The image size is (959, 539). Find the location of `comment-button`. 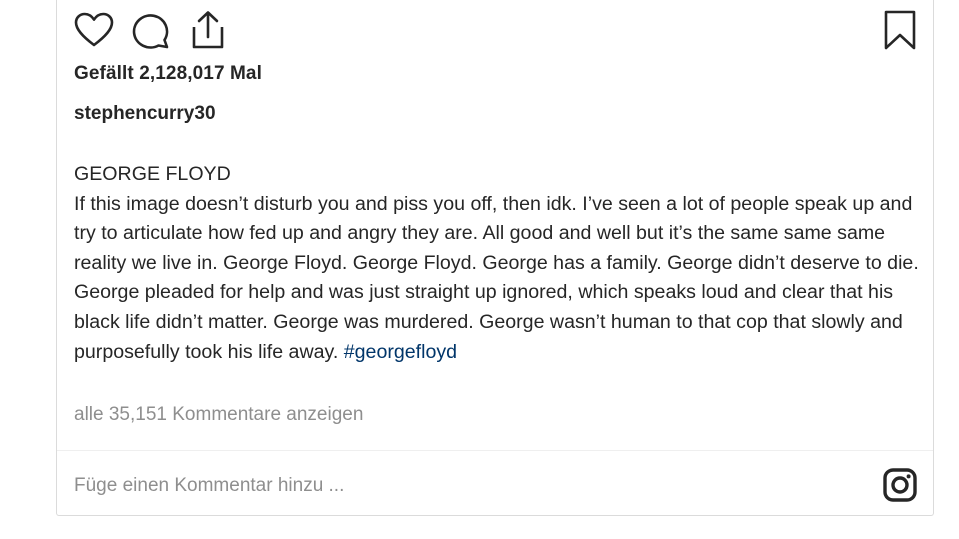

comment-button is located at coordinates (150, 30).